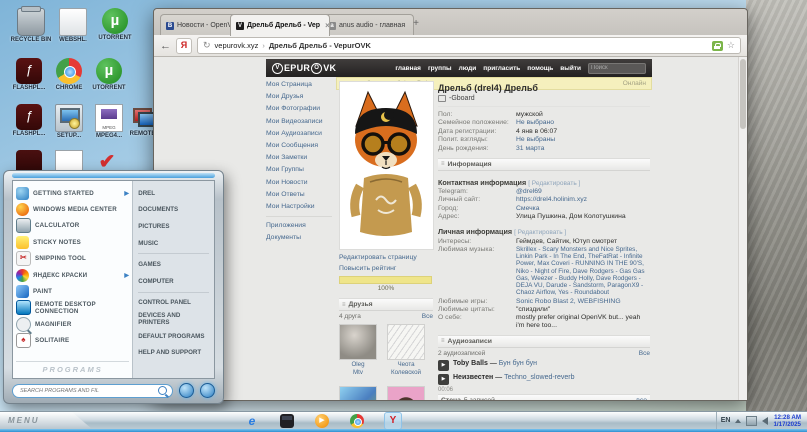 This screenshot has width=807, height=432. I want to click on file-explorer-icon, so click(287, 420).